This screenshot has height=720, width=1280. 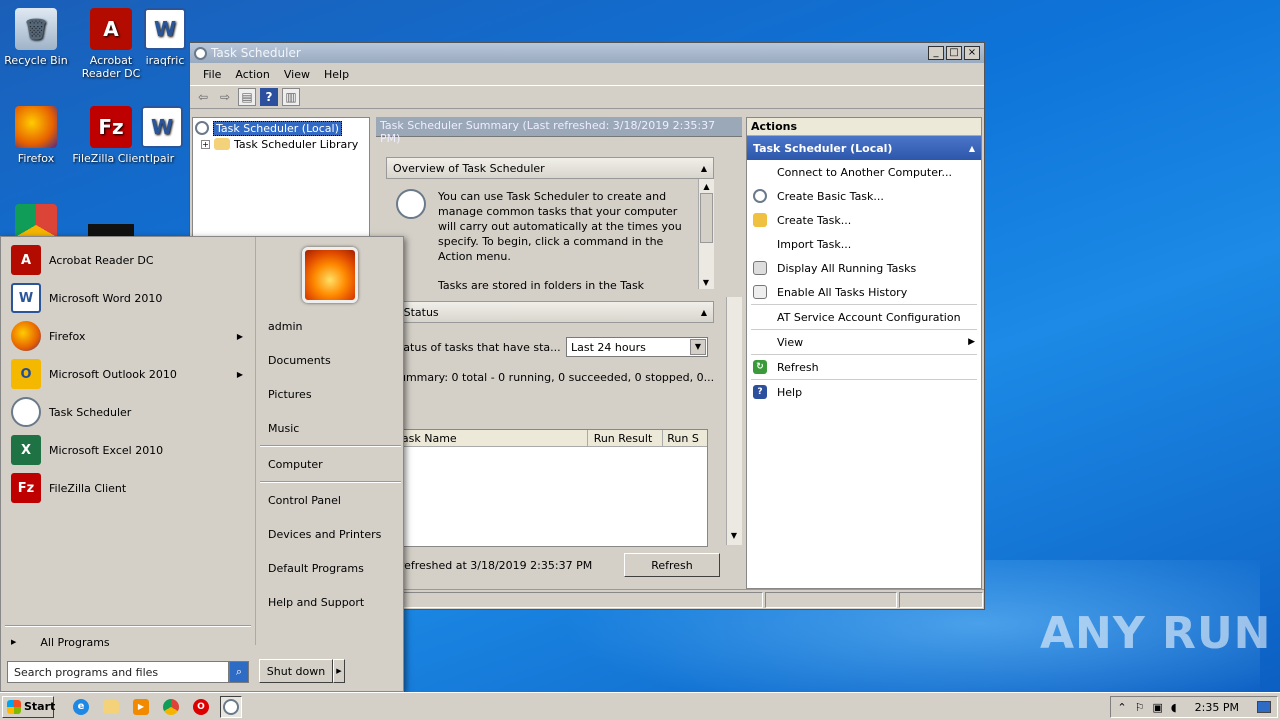 What do you see at coordinates (672, 565) in the screenshot?
I see `refresh-button: Refresh` at bounding box center [672, 565].